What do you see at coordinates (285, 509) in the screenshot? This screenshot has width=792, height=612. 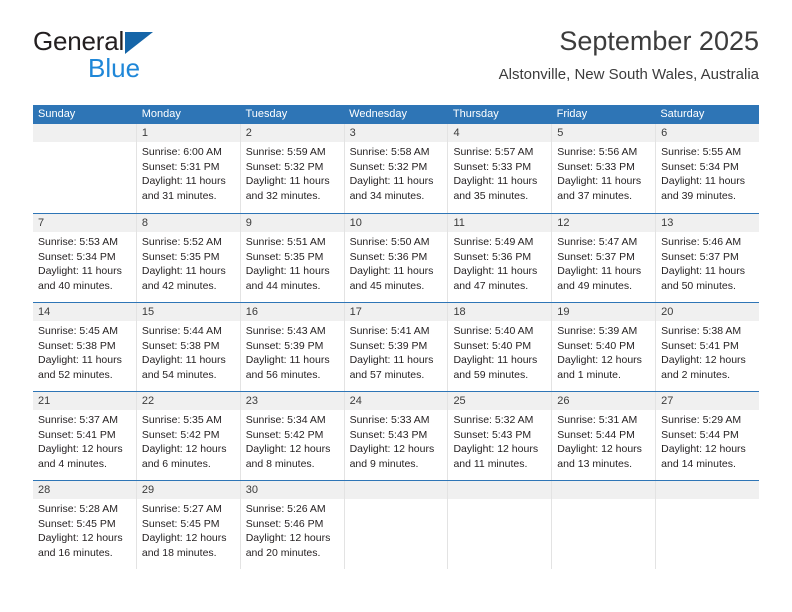 I see `sunrise-text: Sunrise: 5:26 AM` at bounding box center [285, 509].